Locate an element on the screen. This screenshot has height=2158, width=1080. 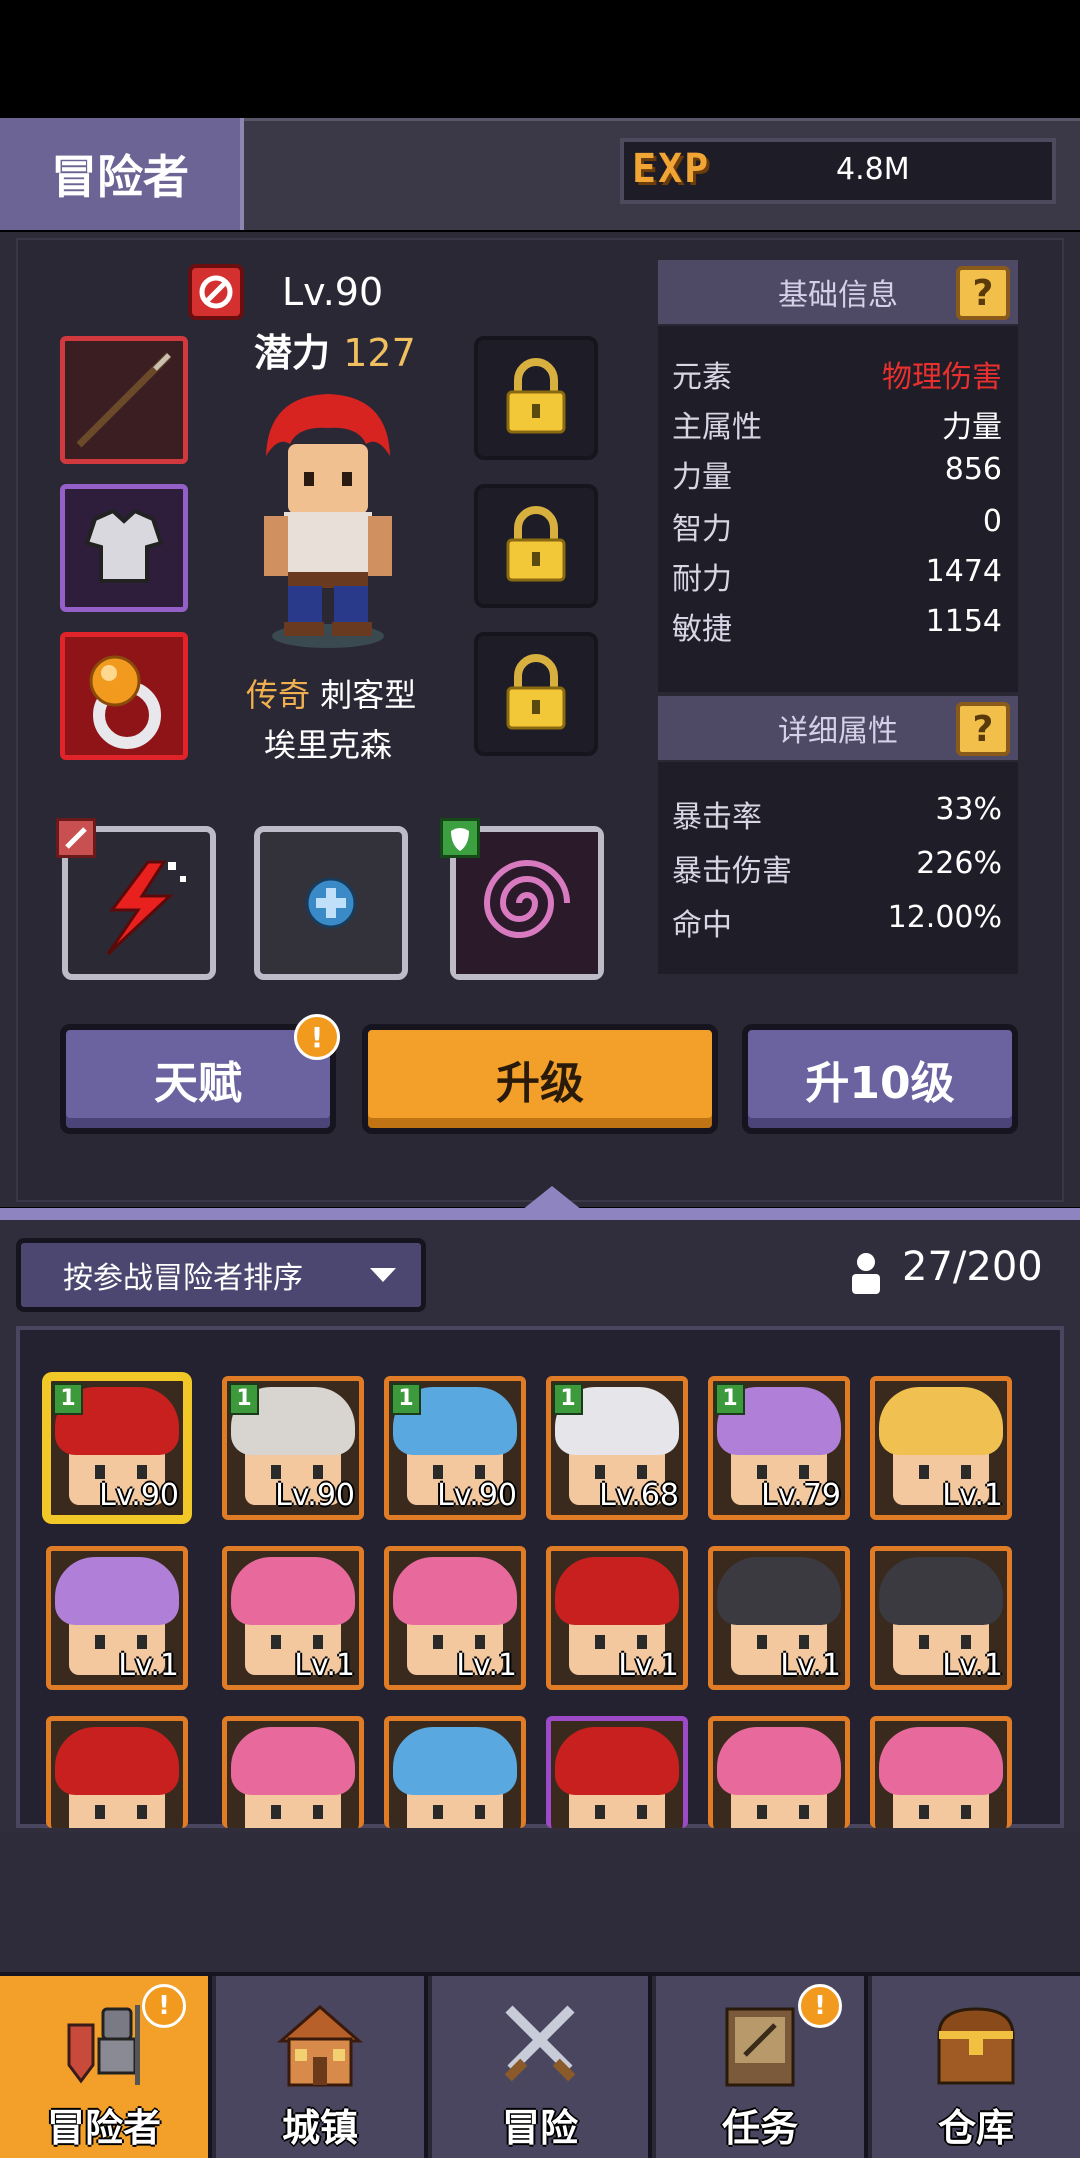
nav-quest: 任务 ! is located at coordinates (762, 2067).